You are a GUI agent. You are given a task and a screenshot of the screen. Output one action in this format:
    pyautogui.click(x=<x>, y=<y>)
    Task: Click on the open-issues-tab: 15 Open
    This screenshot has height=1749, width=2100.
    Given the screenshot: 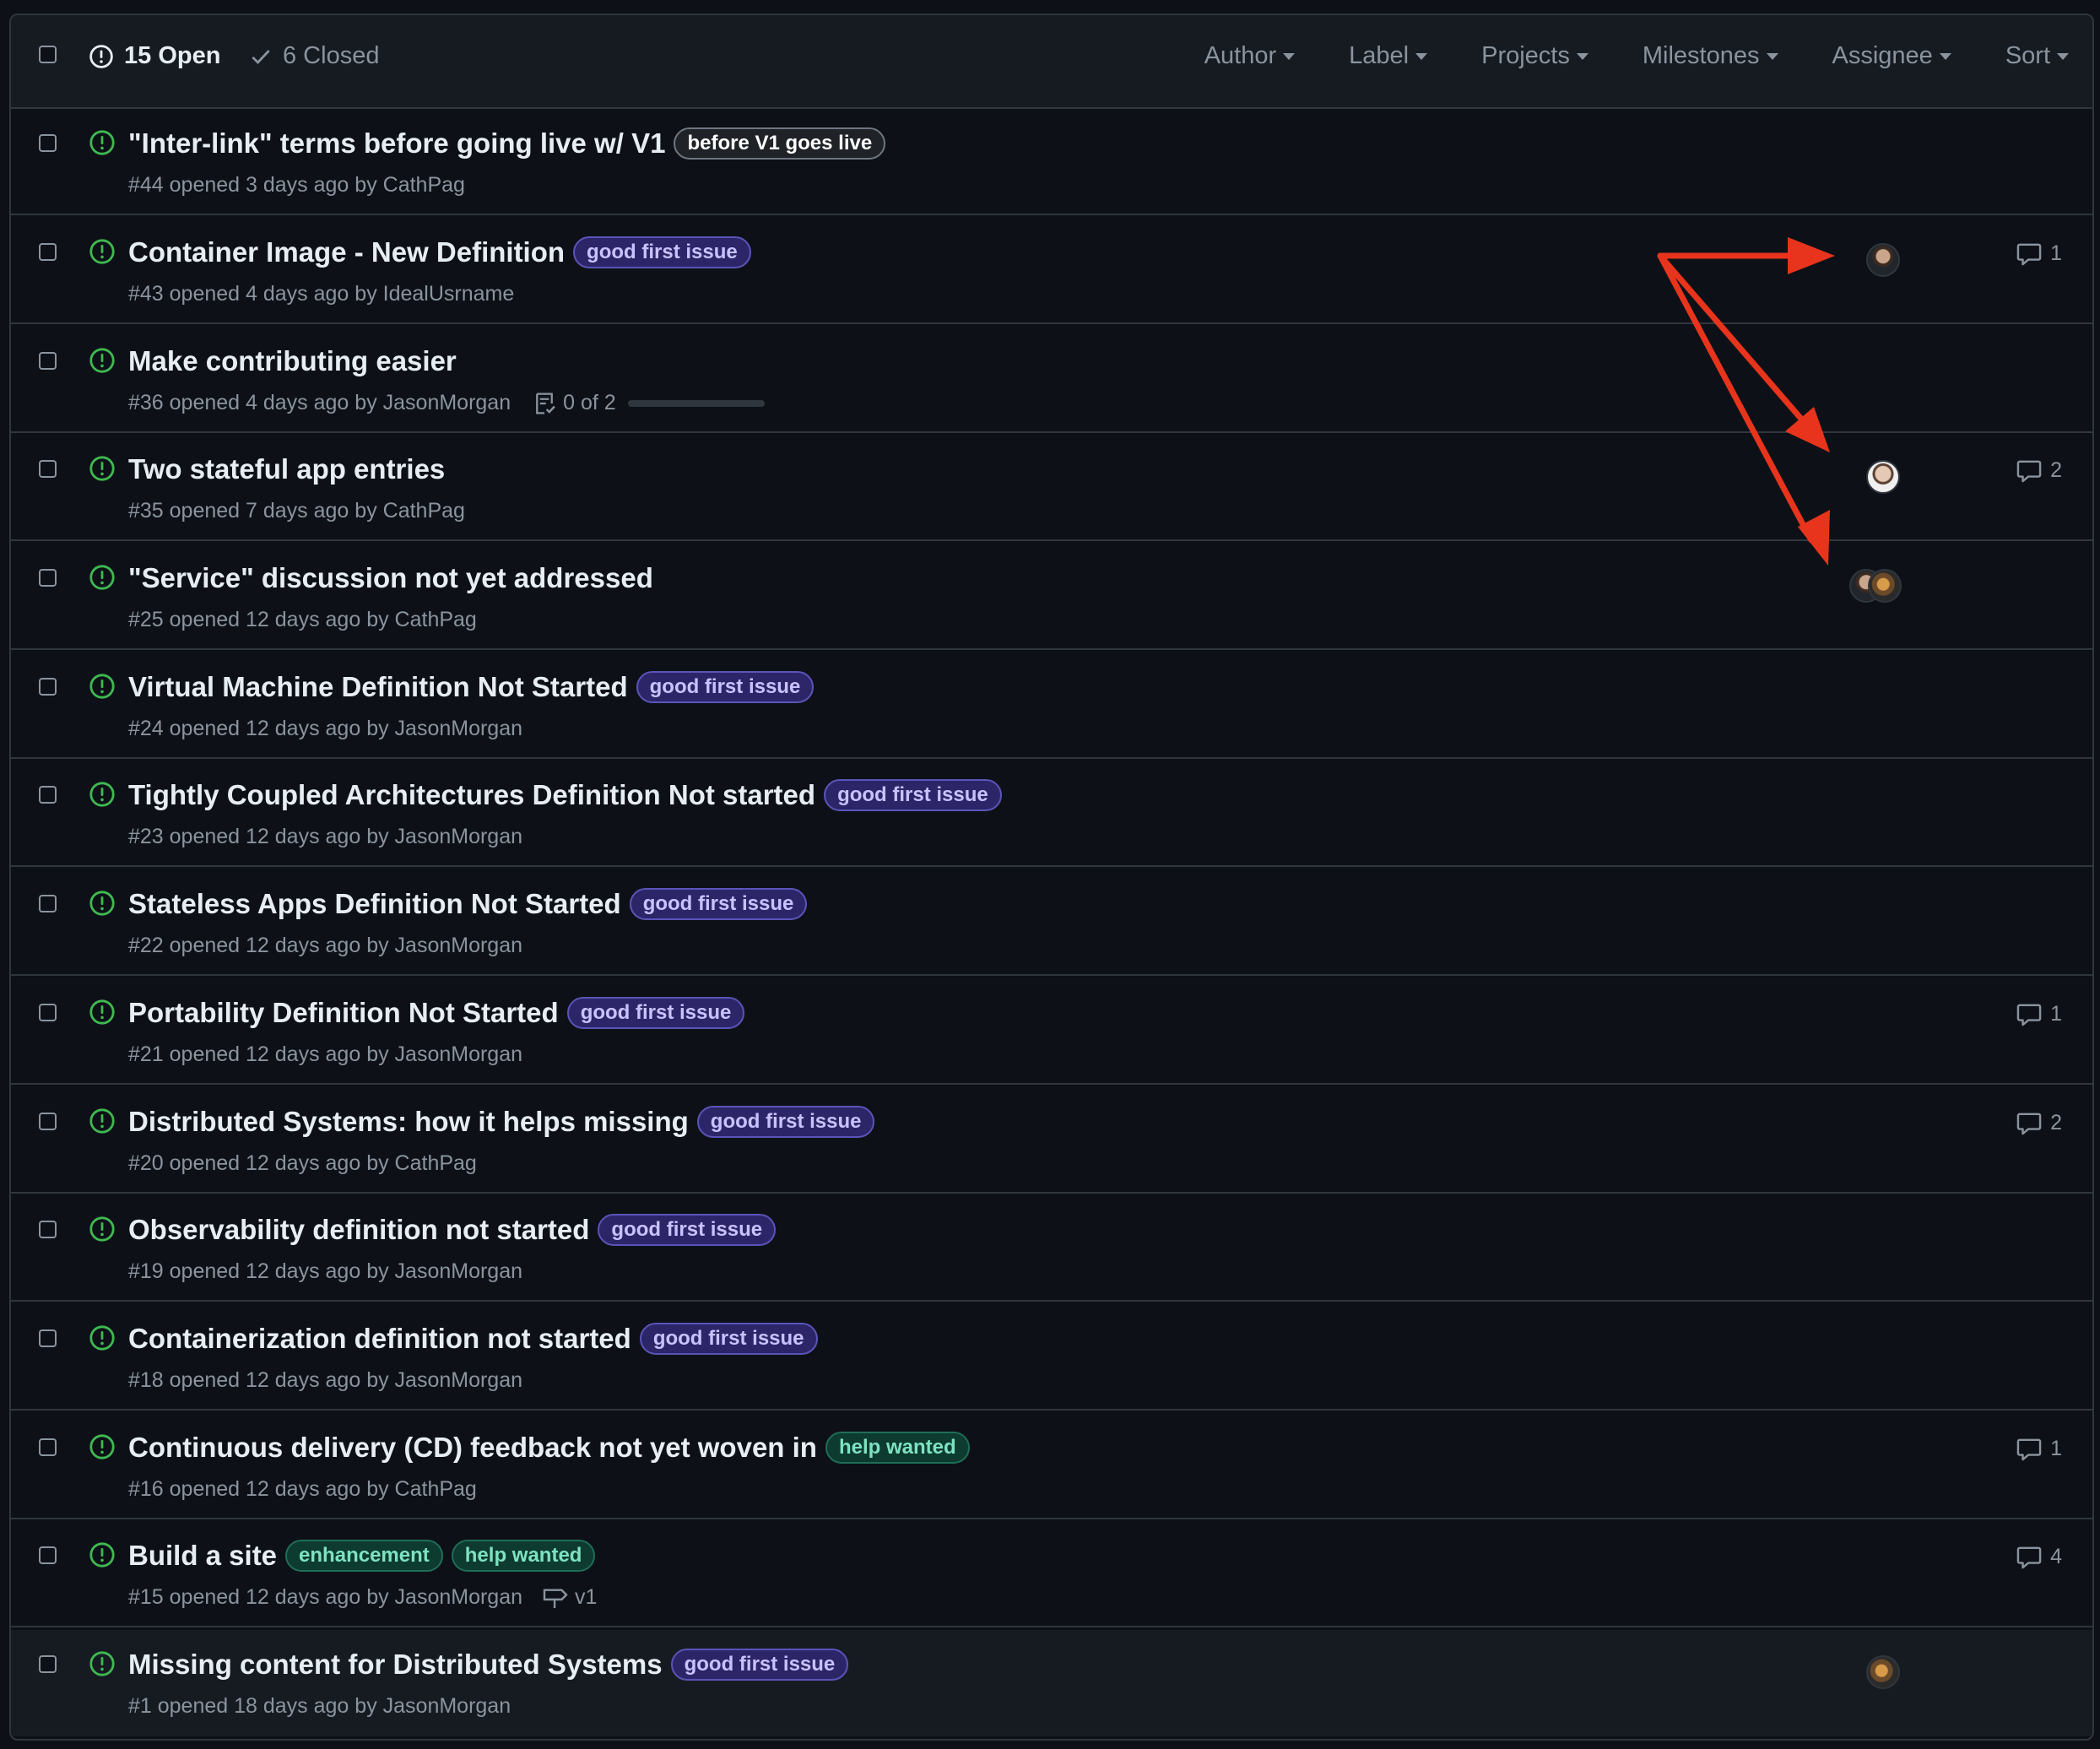 What is the action you would take?
    pyautogui.click(x=154, y=56)
    